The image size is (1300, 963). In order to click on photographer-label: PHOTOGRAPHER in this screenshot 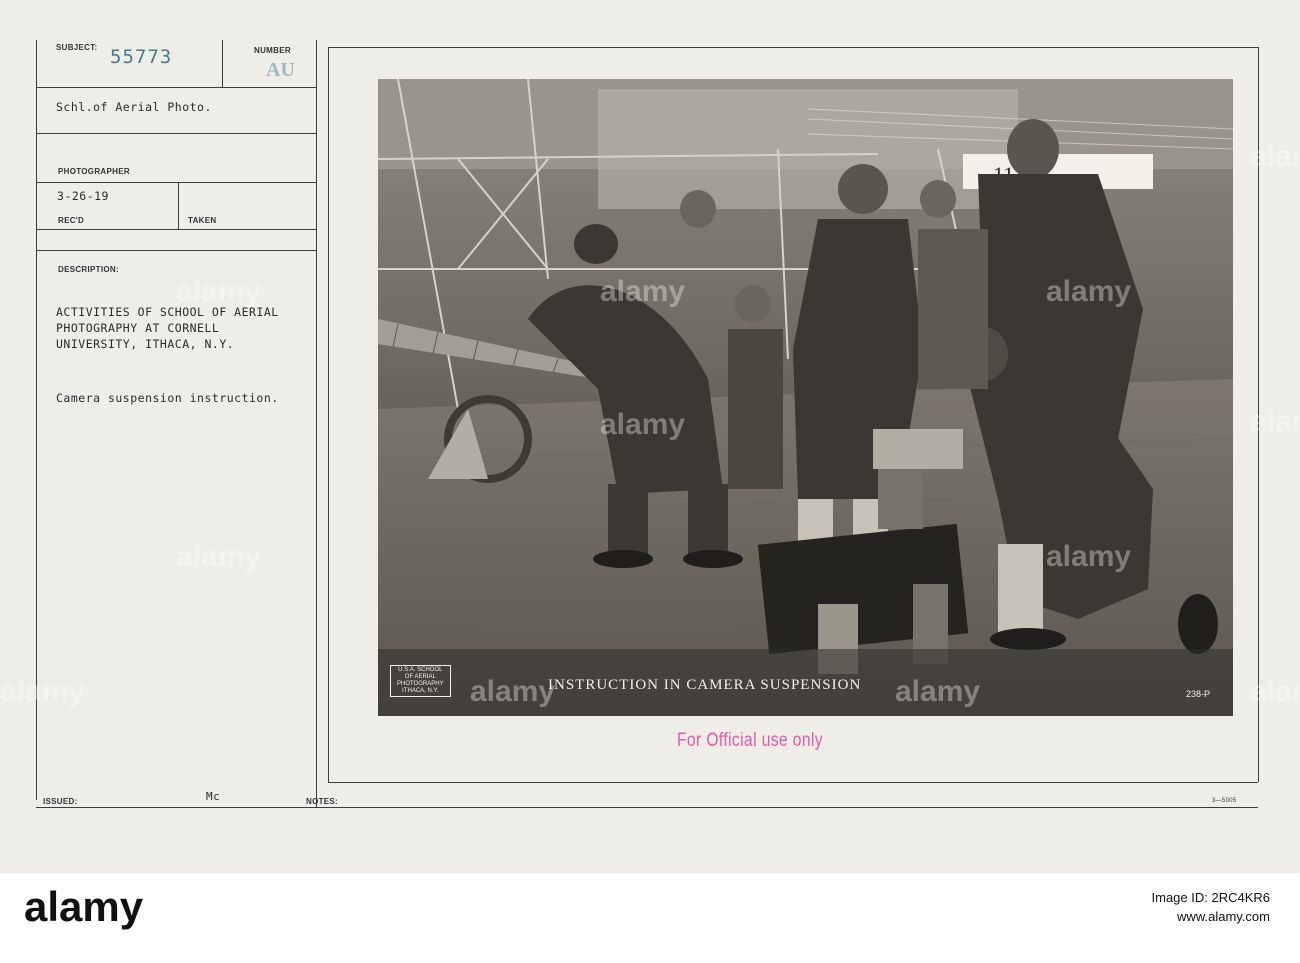, I will do `click(94, 171)`.